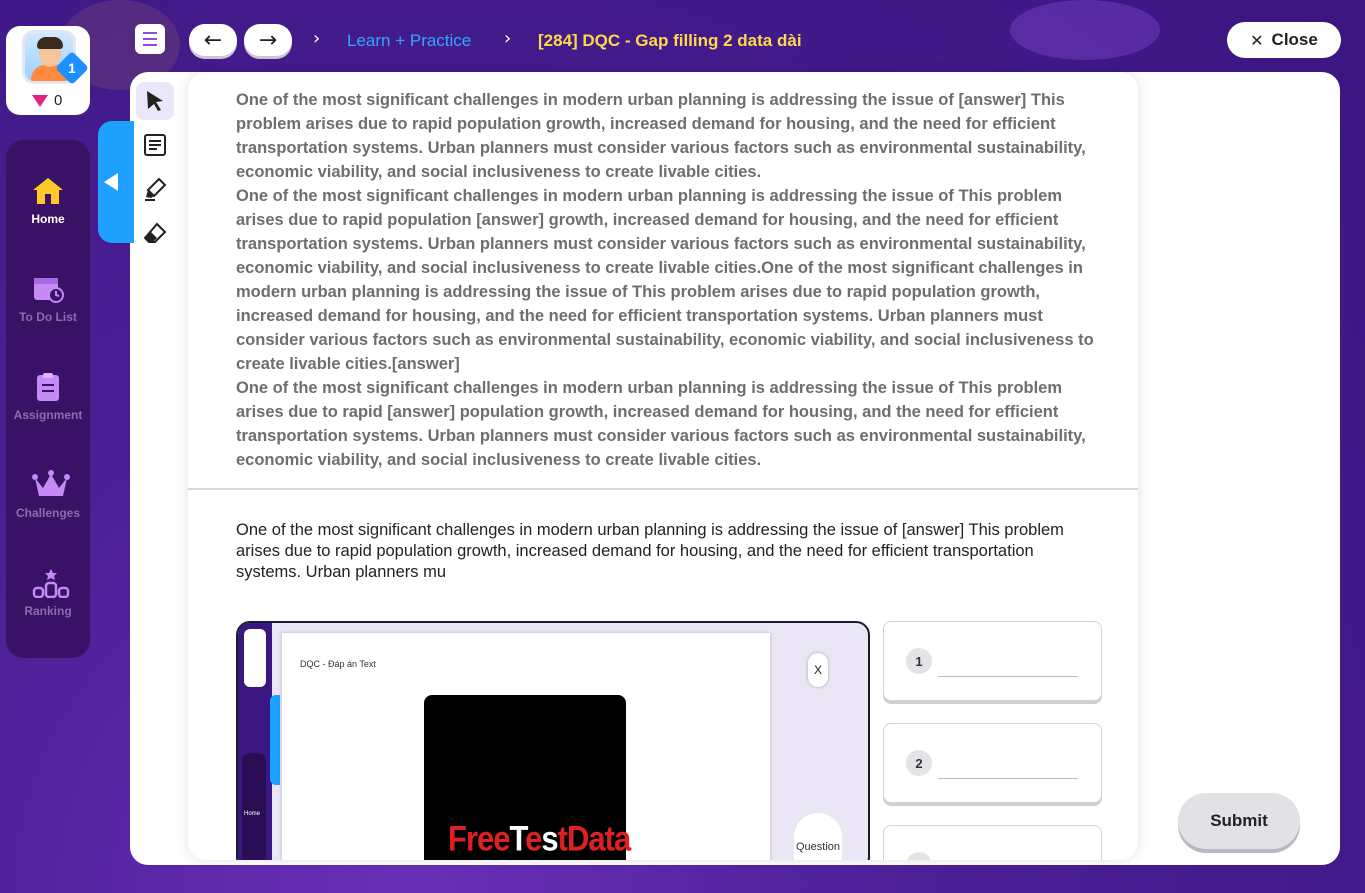  Describe the element at coordinates (255, 658) in the screenshot. I see `embed-avatar` at that location.